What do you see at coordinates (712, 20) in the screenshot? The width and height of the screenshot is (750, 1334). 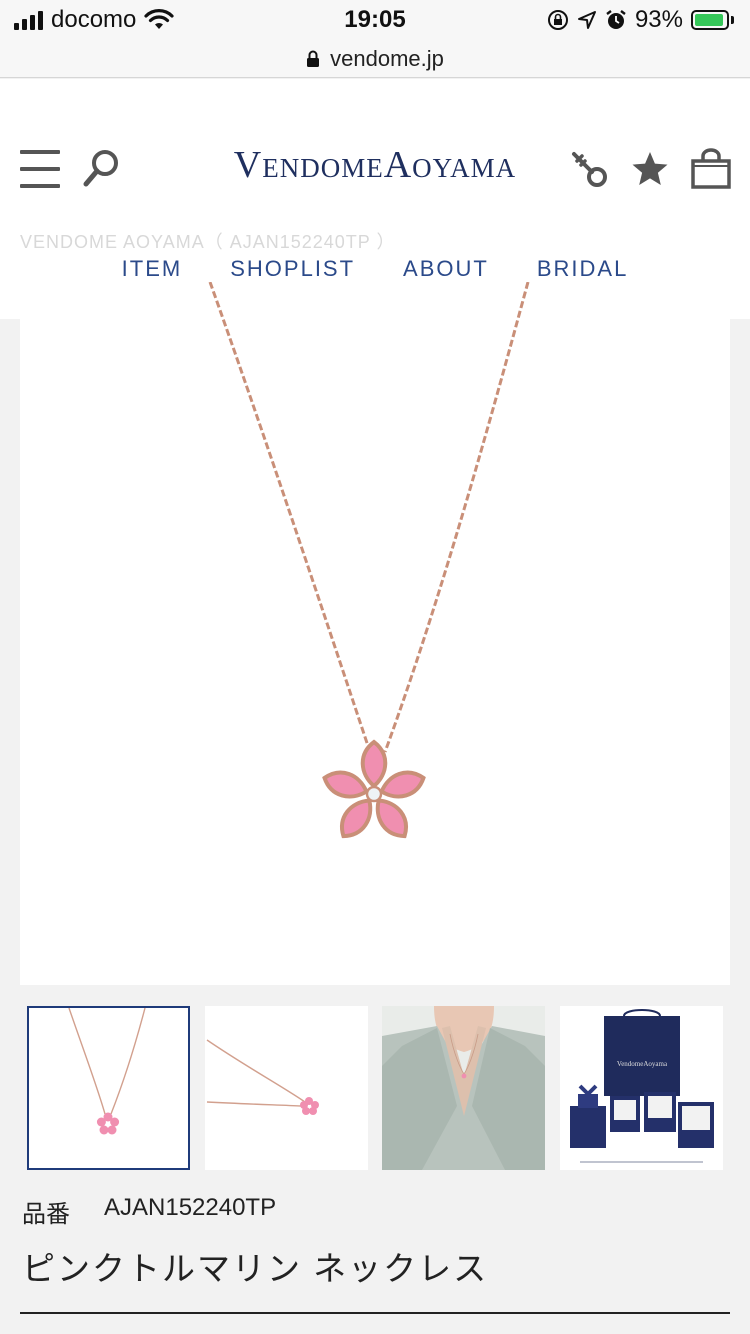 I see `battery-charging-icon` at bounding box center [712, 20].